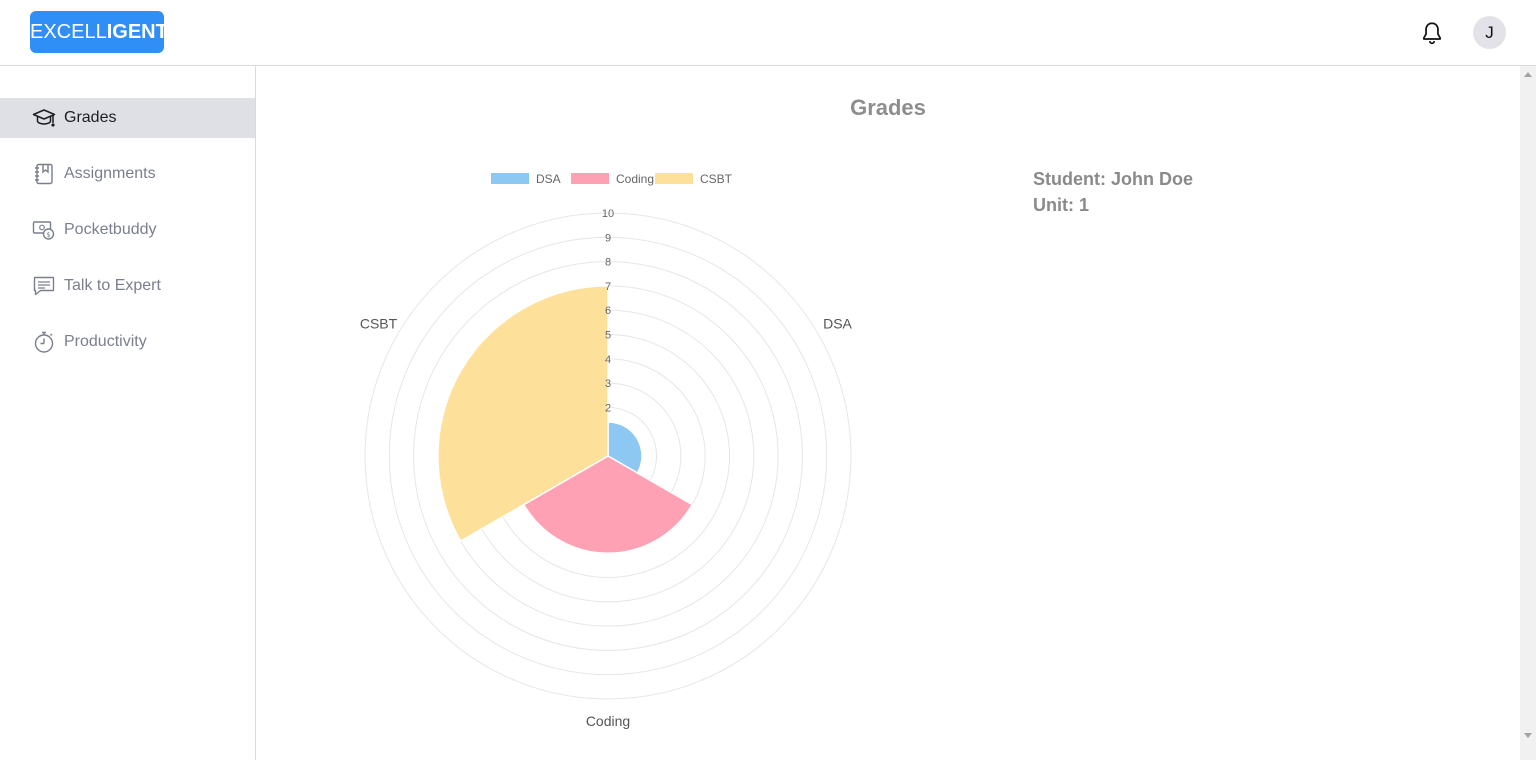  What do you see at coordinates (1528, 735) in the screenshot?
I see `scroll-down-arrow-icon` at bounding box center [1528, 735].